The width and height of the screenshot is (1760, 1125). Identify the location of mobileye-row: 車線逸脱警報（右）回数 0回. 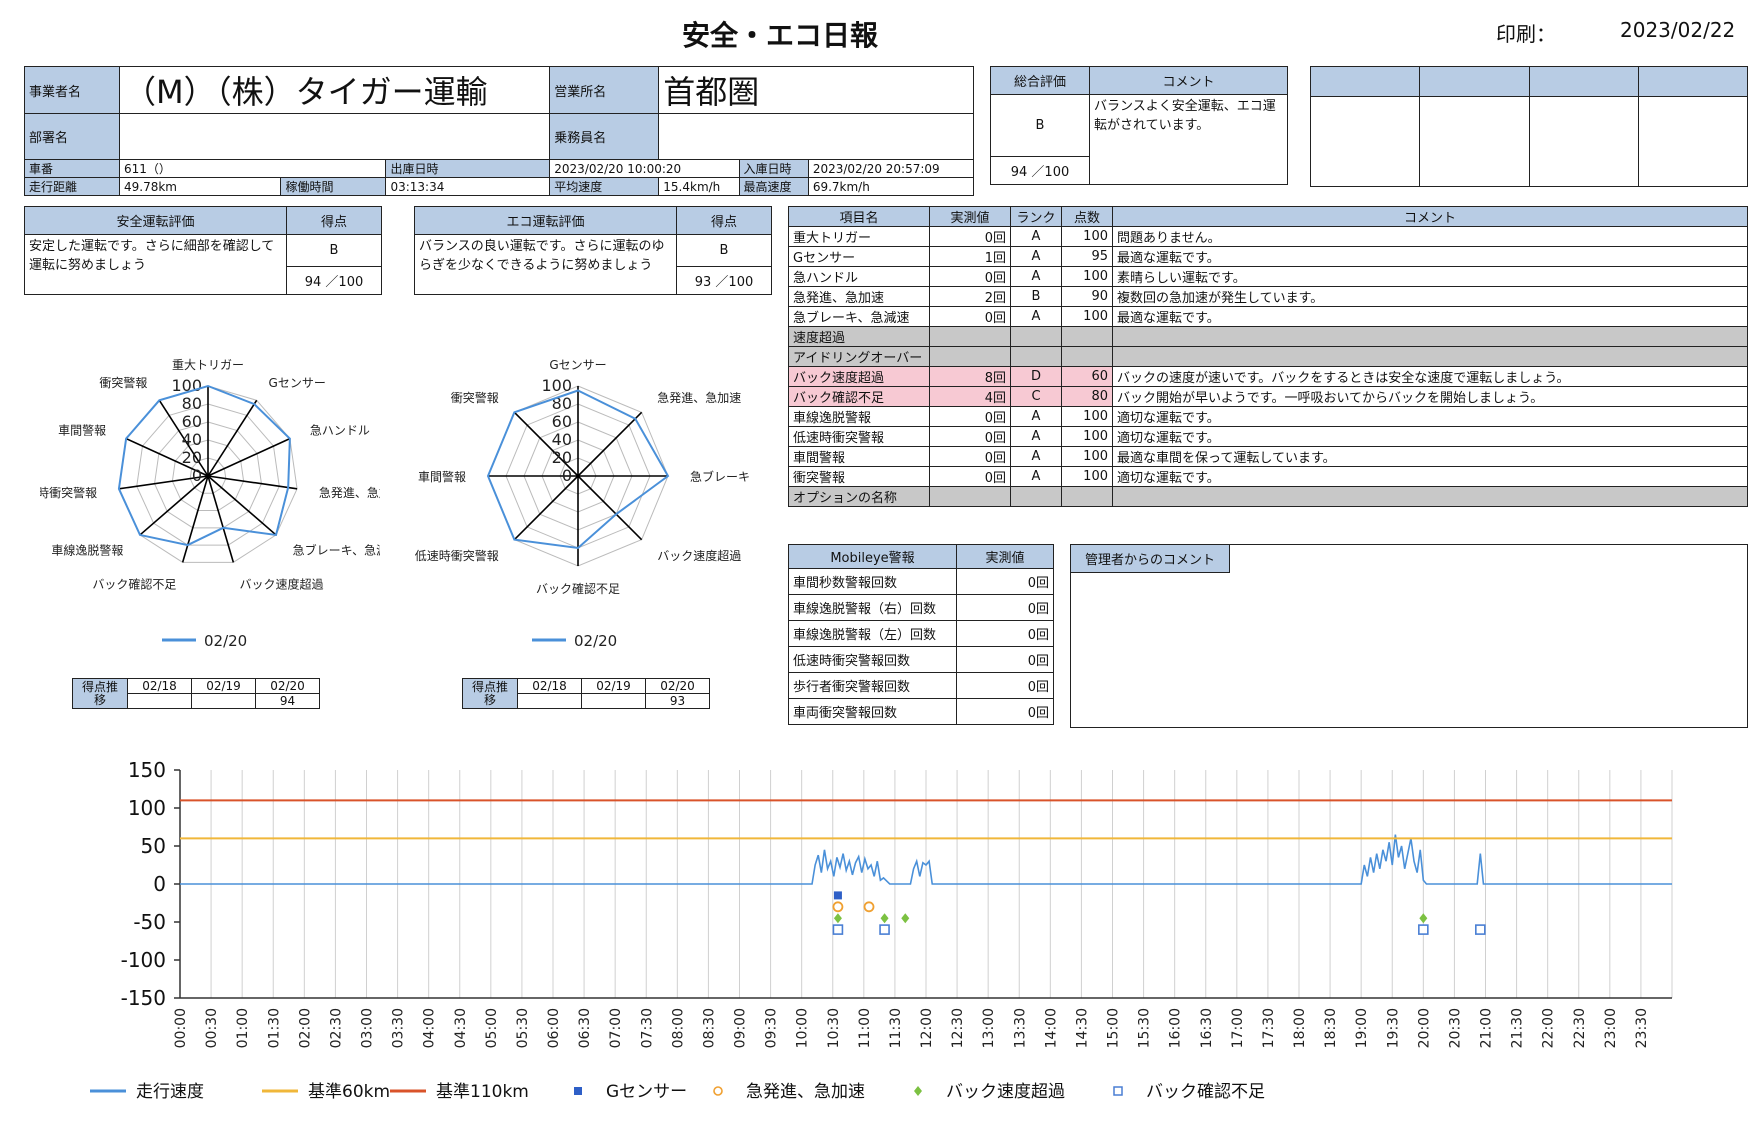
(921, 607).